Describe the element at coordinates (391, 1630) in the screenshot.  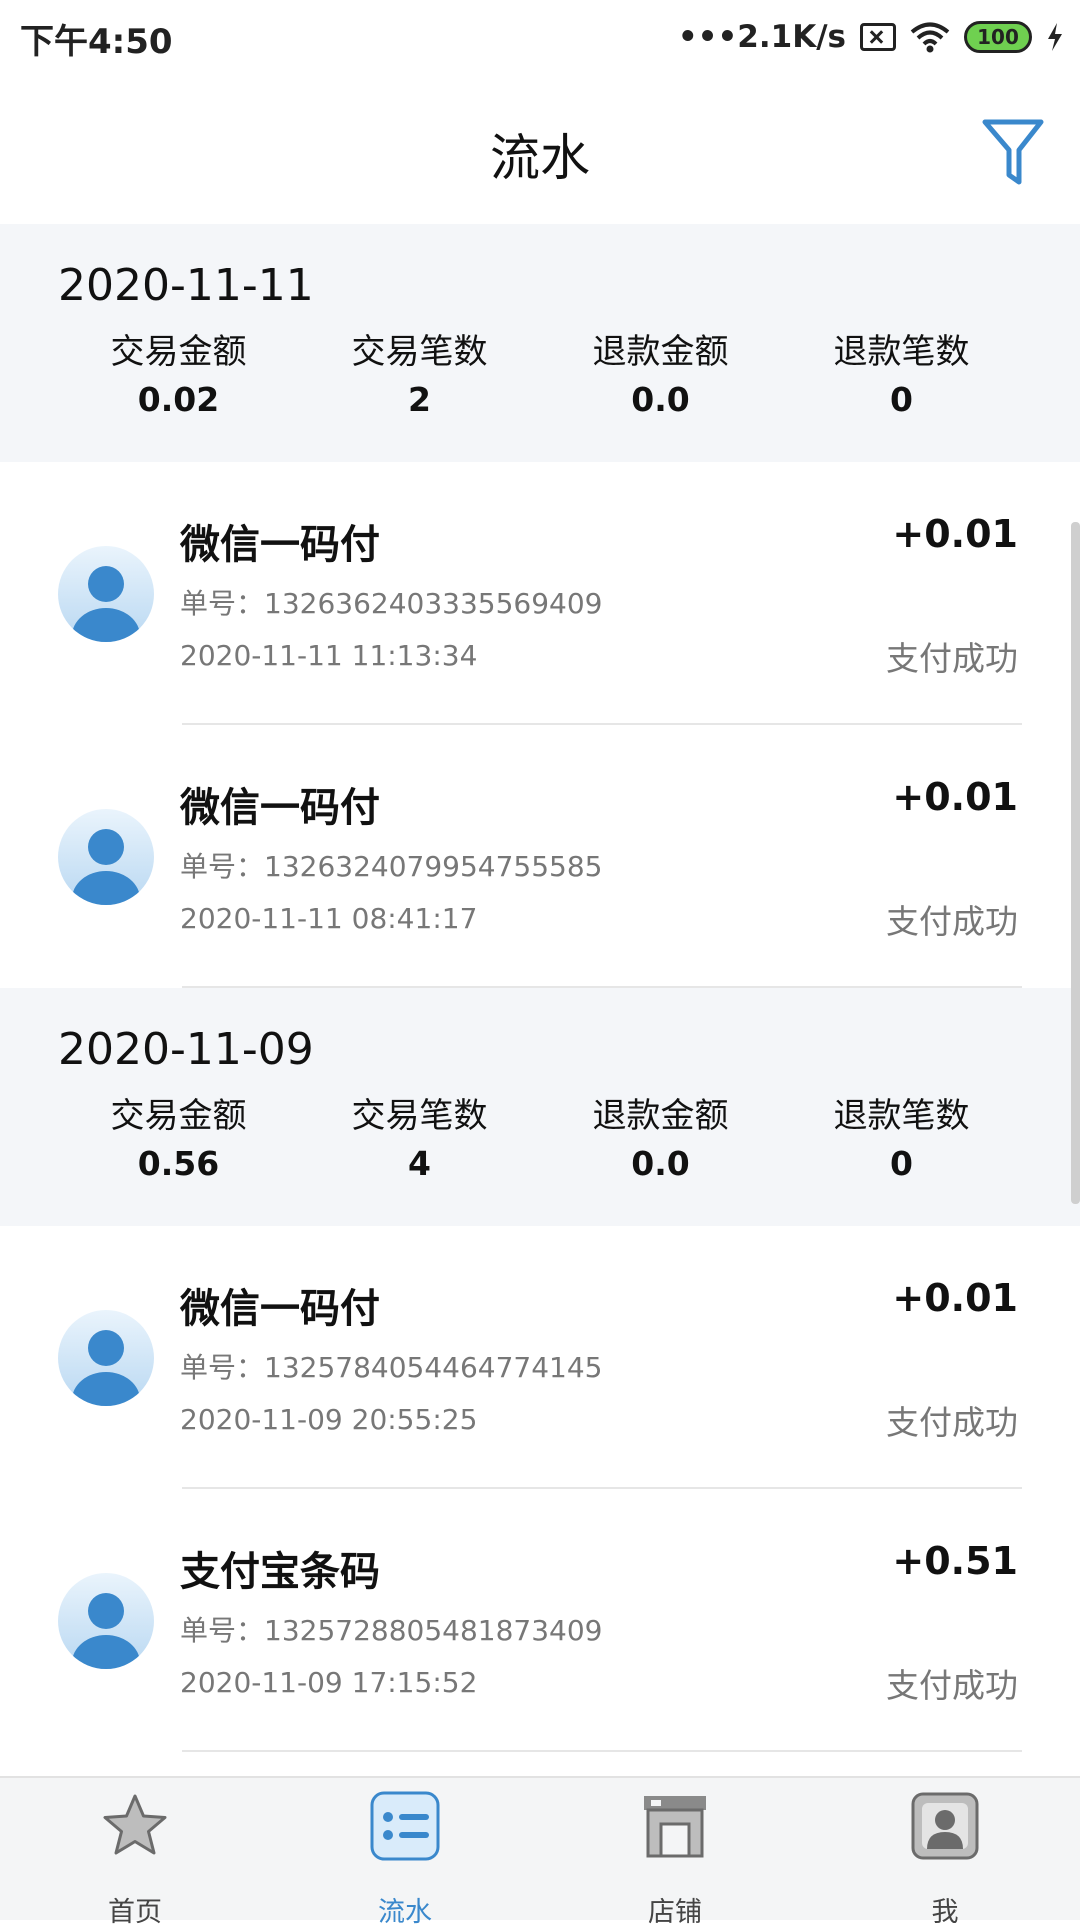
I see `order-number: 单号：1325728805481873409` at that location.